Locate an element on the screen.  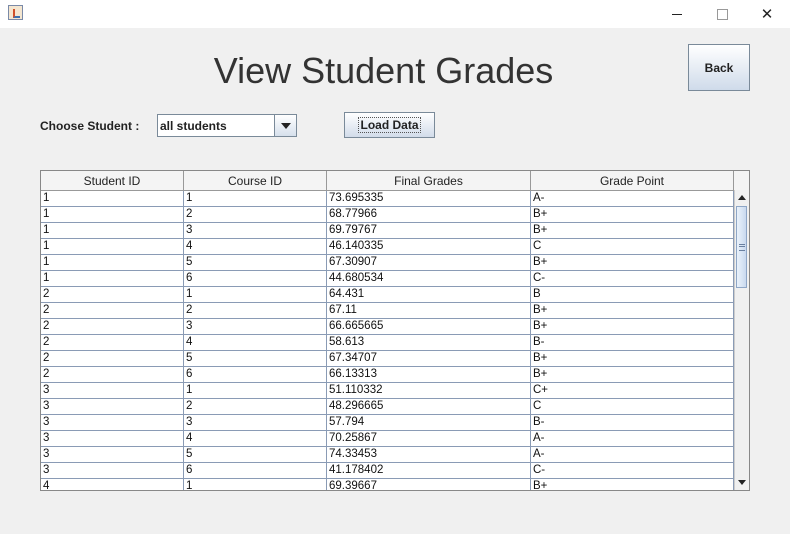
cell-final-grade: 58.613 is located at coordinates (429, 342).